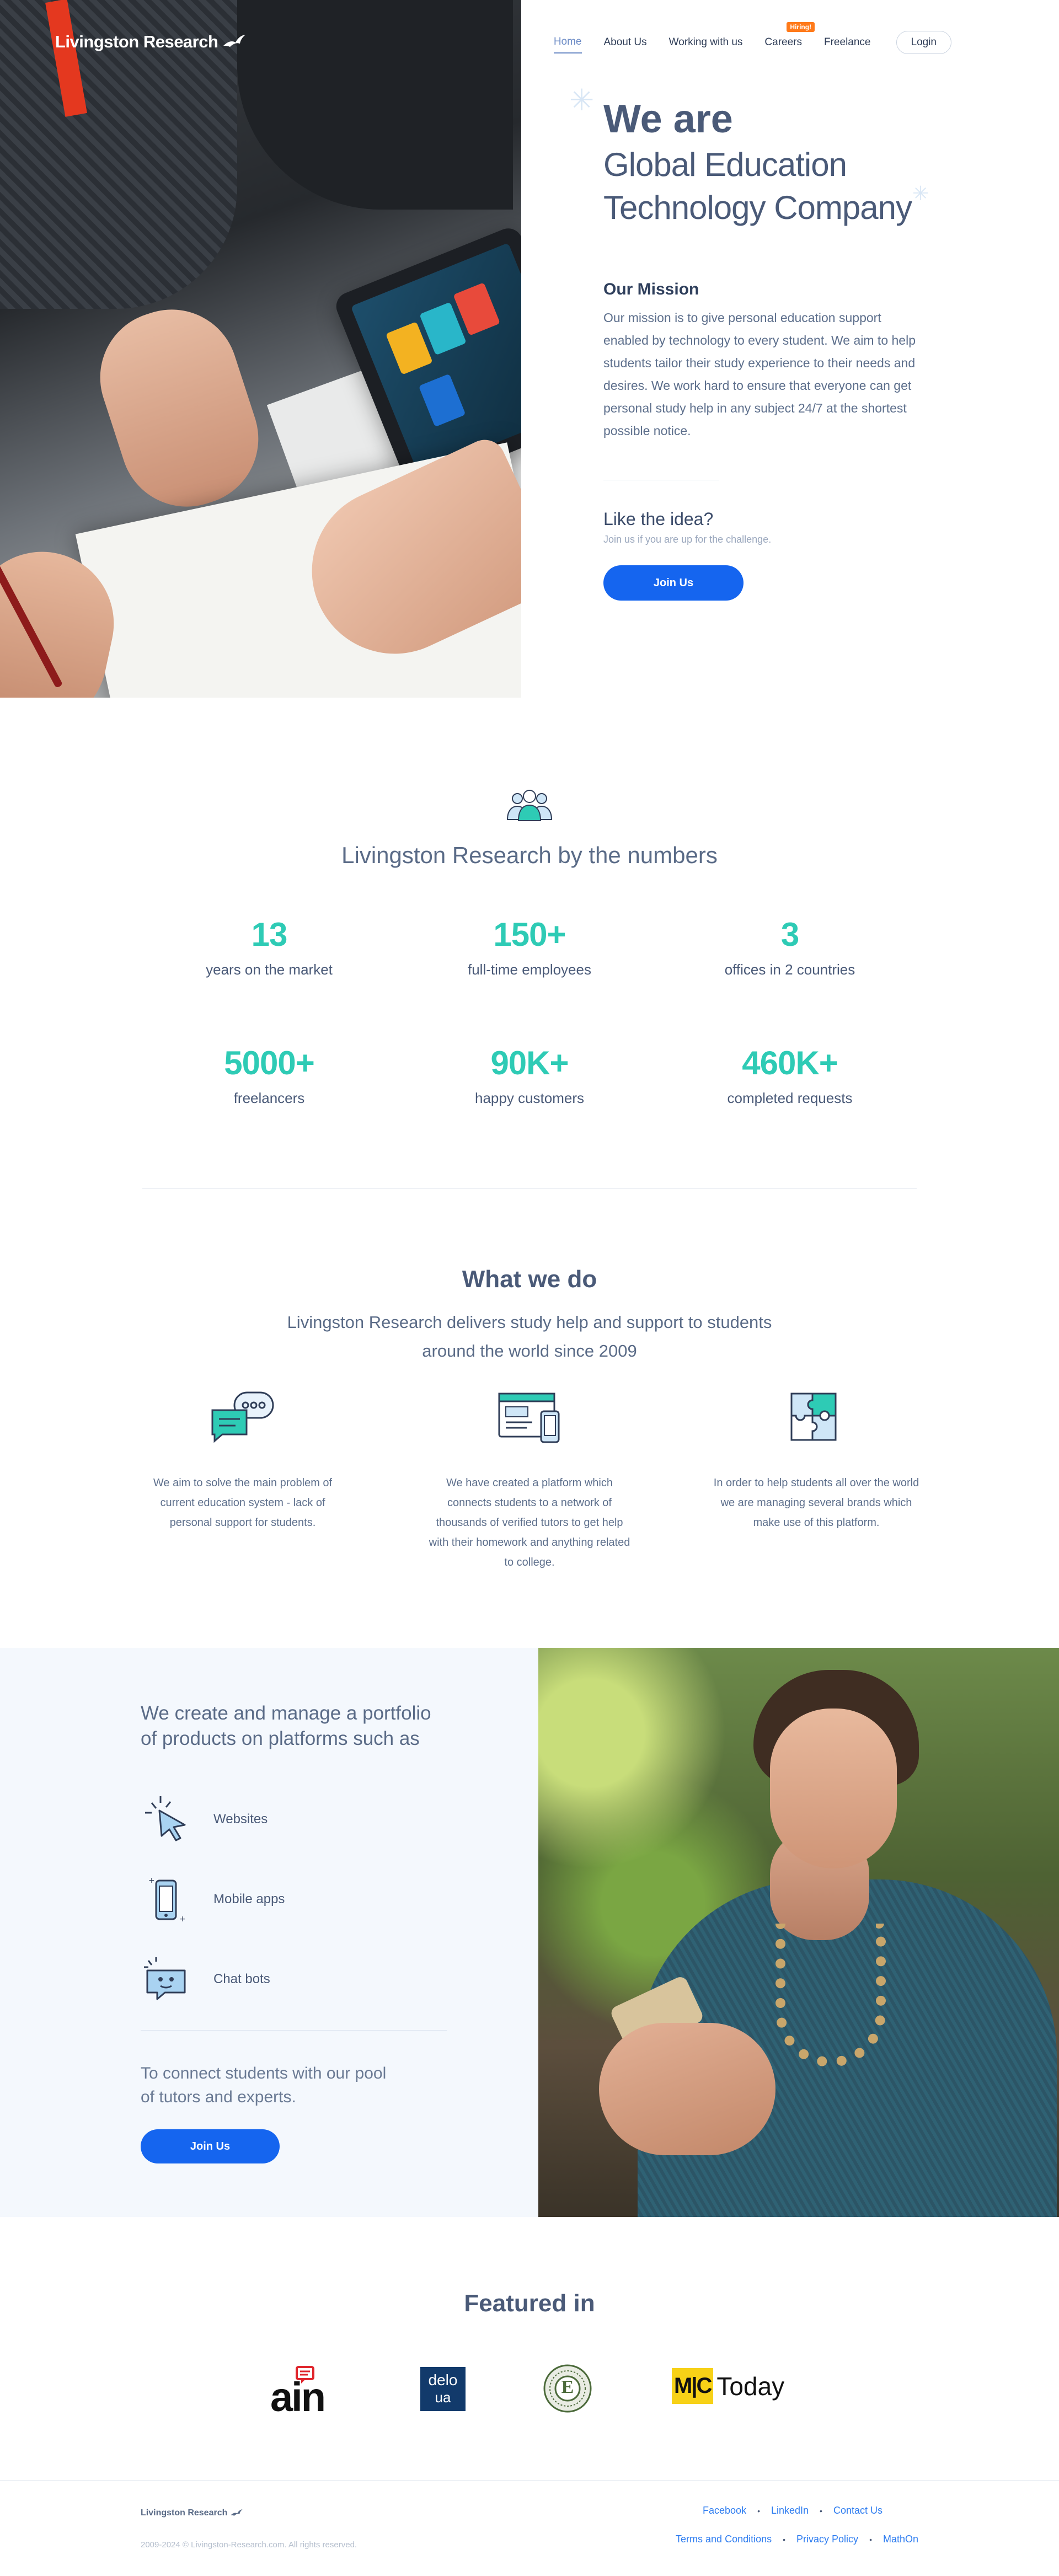 The height and width of the screenshot is (2576, 1059). I want to click on footer-logo: Livingston Research, so click(192, 2513).